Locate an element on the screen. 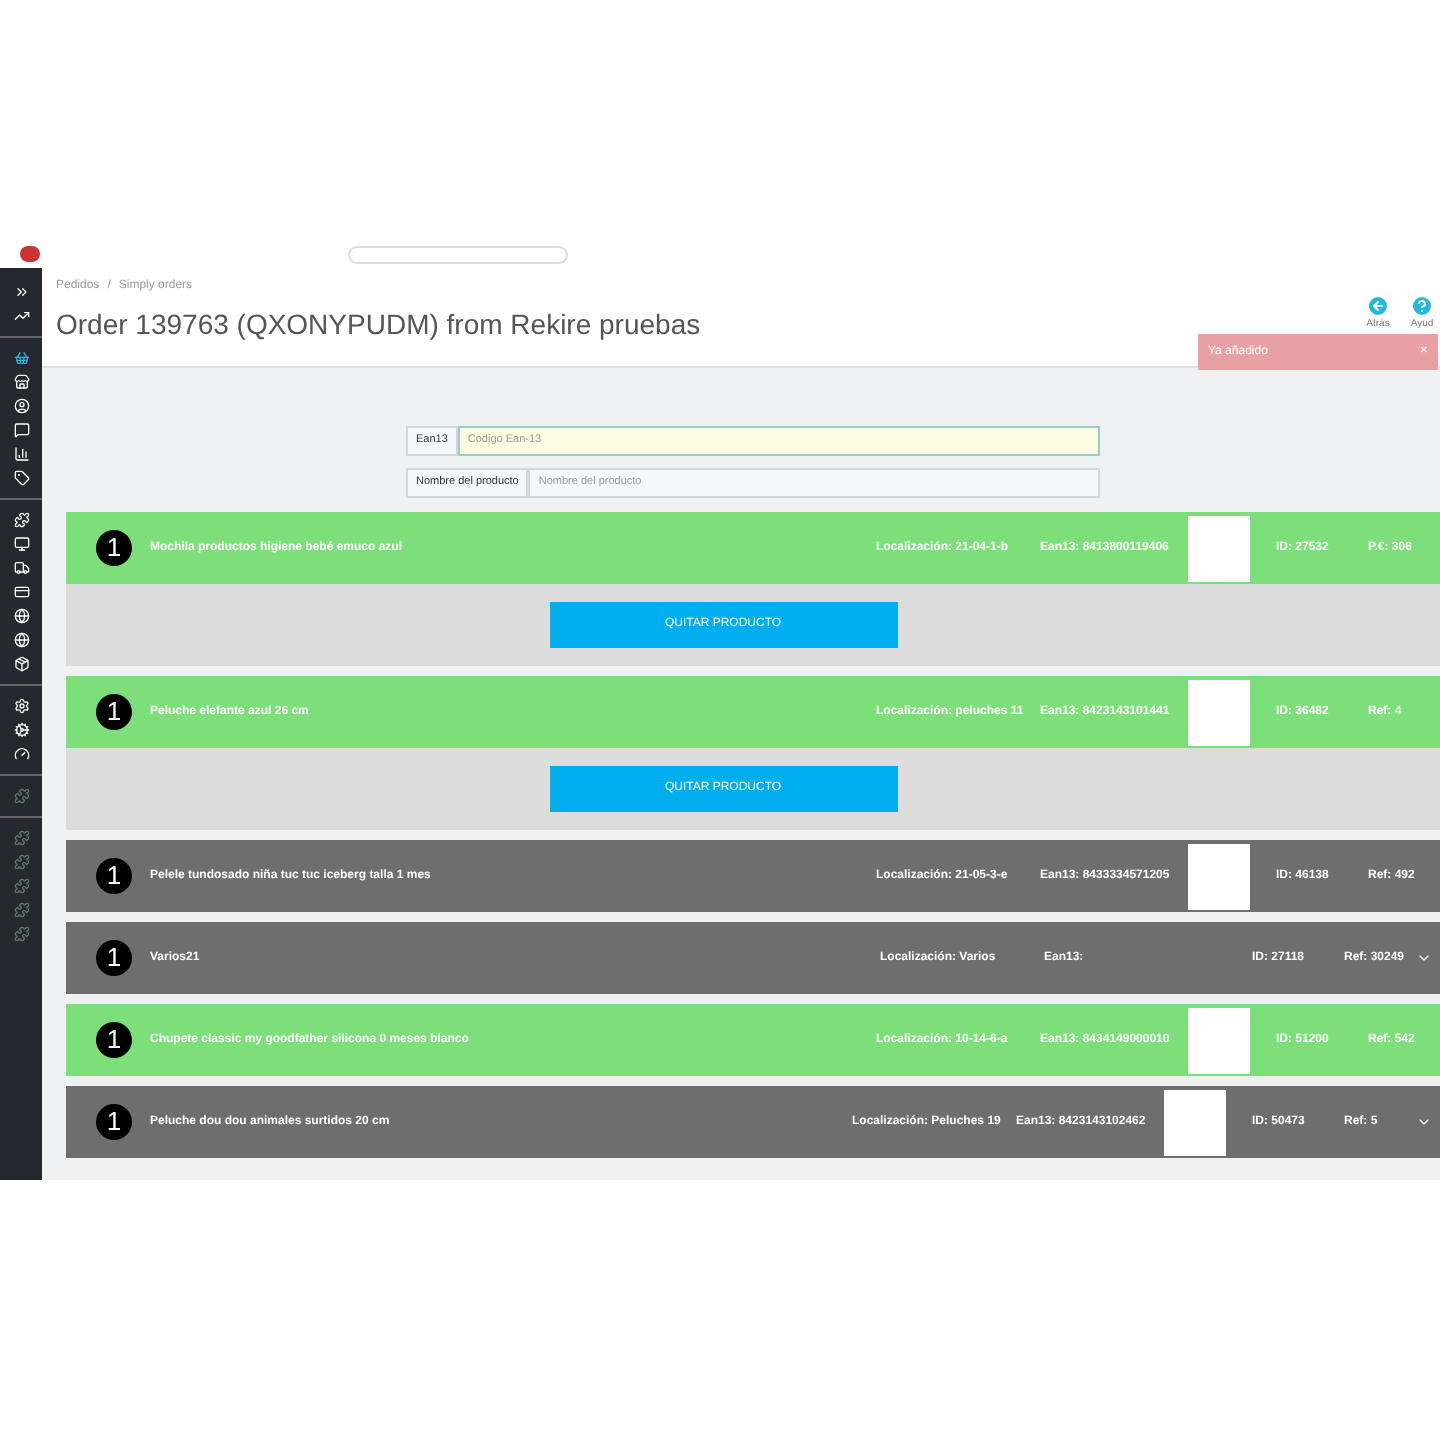  monitor-icon is located at coordinates (21, 544).